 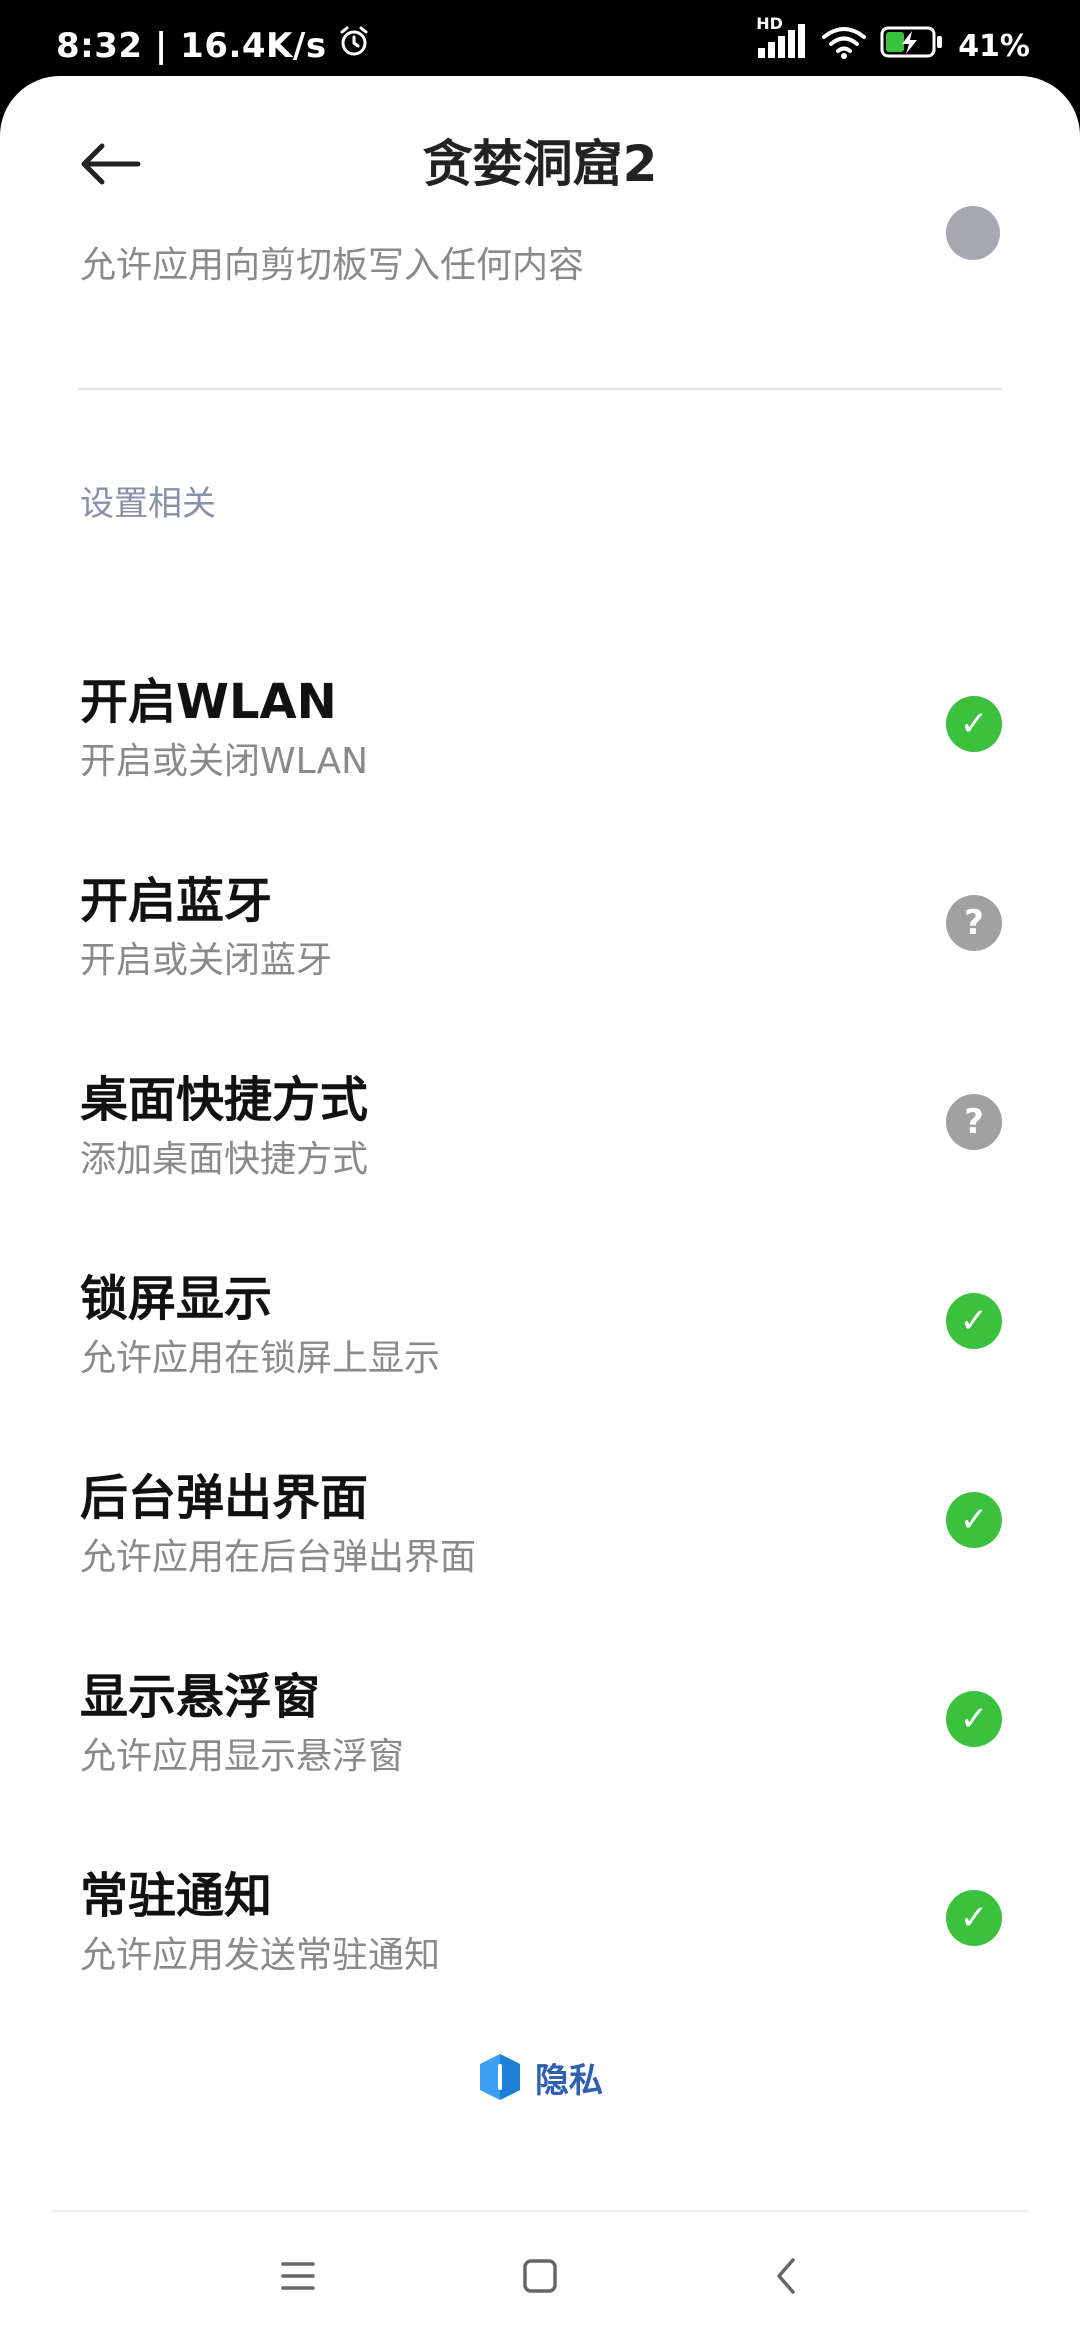 I want to click on permission-title: 显示悬浮窗, so click(x=200, y=1697).